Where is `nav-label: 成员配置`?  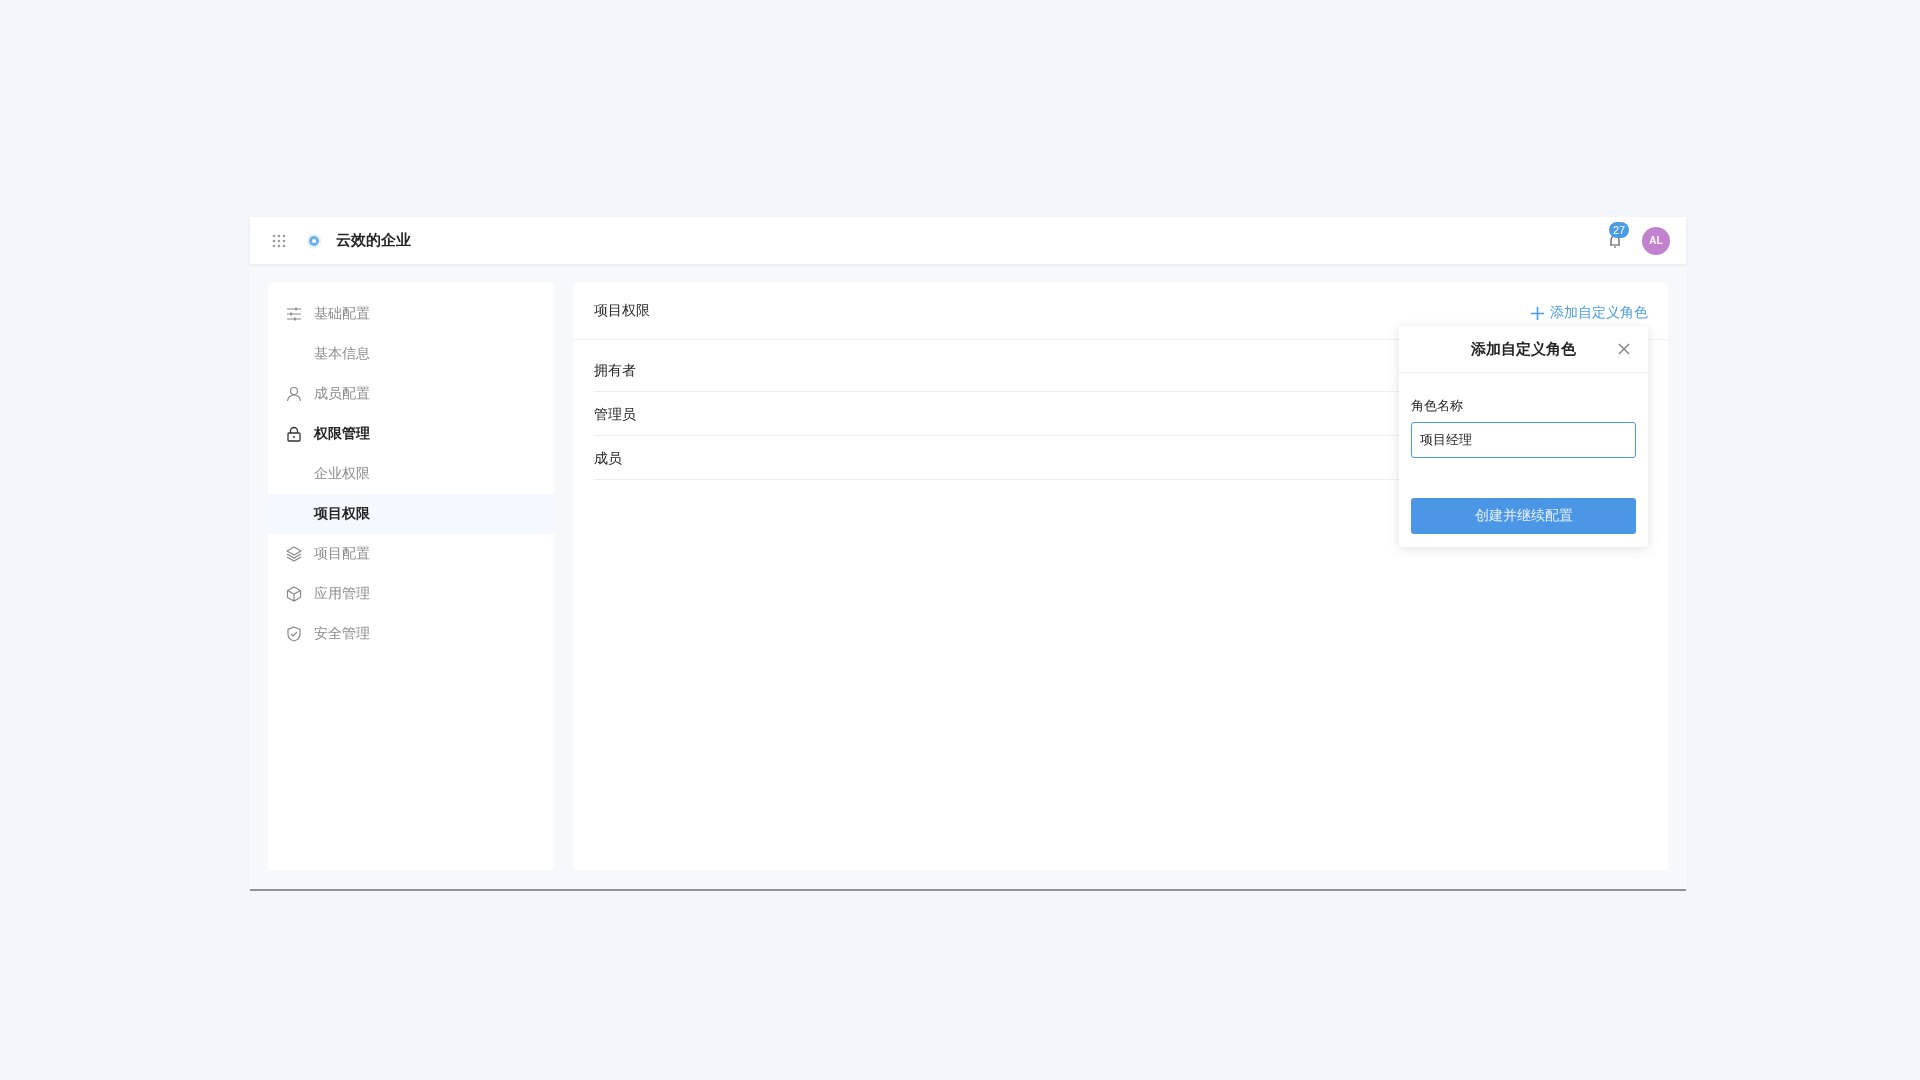 nav-label: 成员配置 is located at coordinates (342, 394).